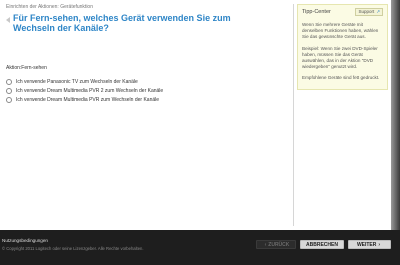 This screenshot has height=265, width=400. I want to click on back-button: ‹ ZURÜCK, so click(276, 244).